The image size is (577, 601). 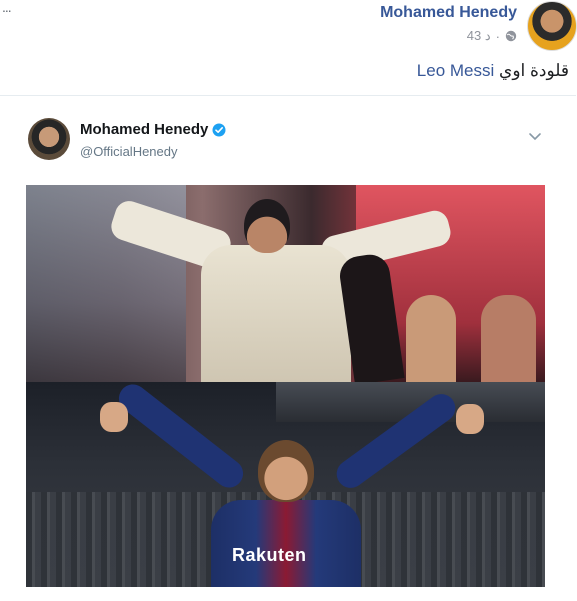 What do you see at coordinates (286, 543) in the screenshot?
I see `player-jersey` at bounding box center [286, 543].